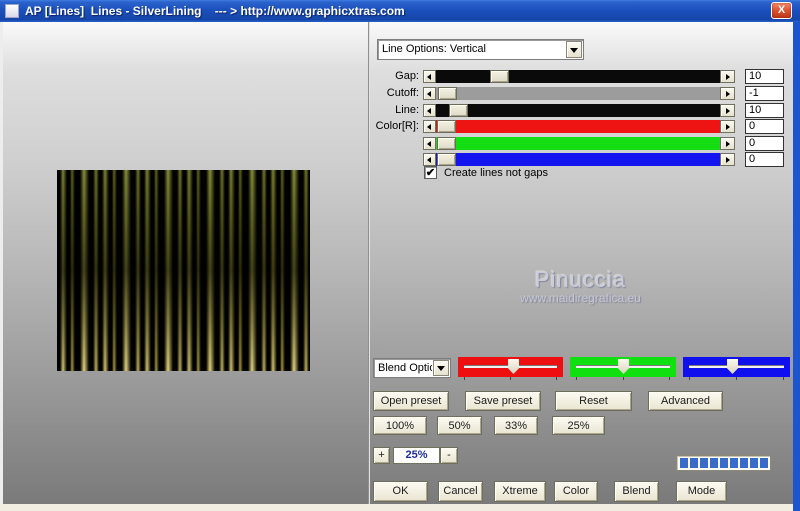  What do you see at coordinates (636, 491) in the screenshot?
I see `blend-button: Blend` at bounding box center [636, 491].